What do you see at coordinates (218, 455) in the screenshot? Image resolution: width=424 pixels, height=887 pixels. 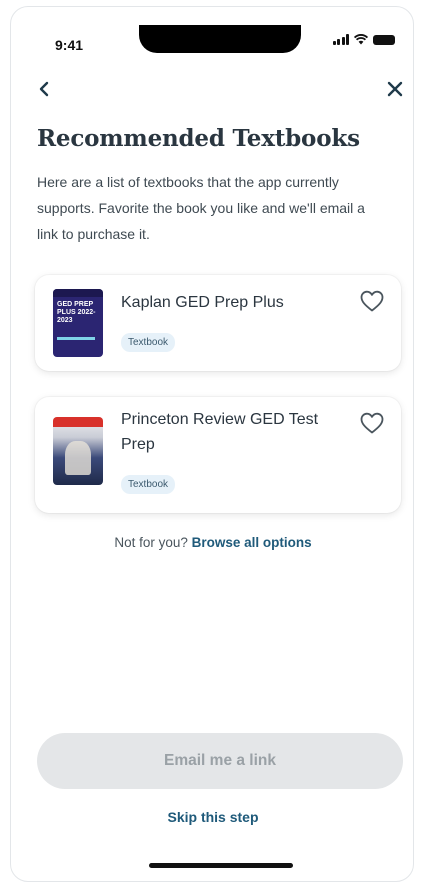 I see `book-card-princeton: Princeton Review GED Test Prep Textbook` at bounding box center [218, 455].